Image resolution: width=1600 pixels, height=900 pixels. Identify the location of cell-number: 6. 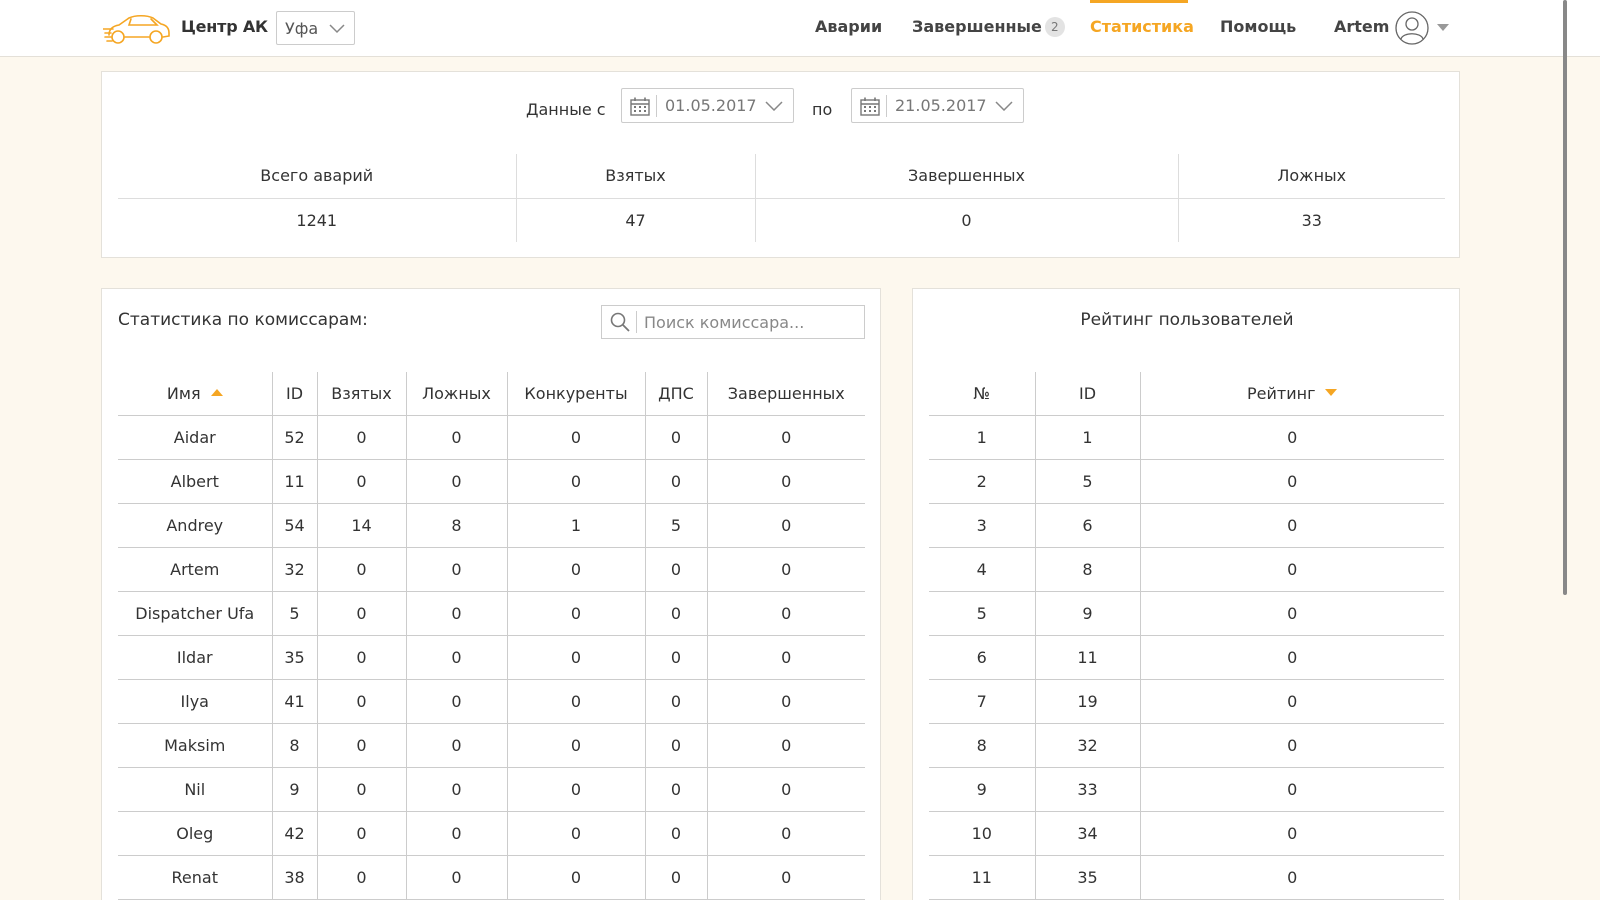
(982, 657).